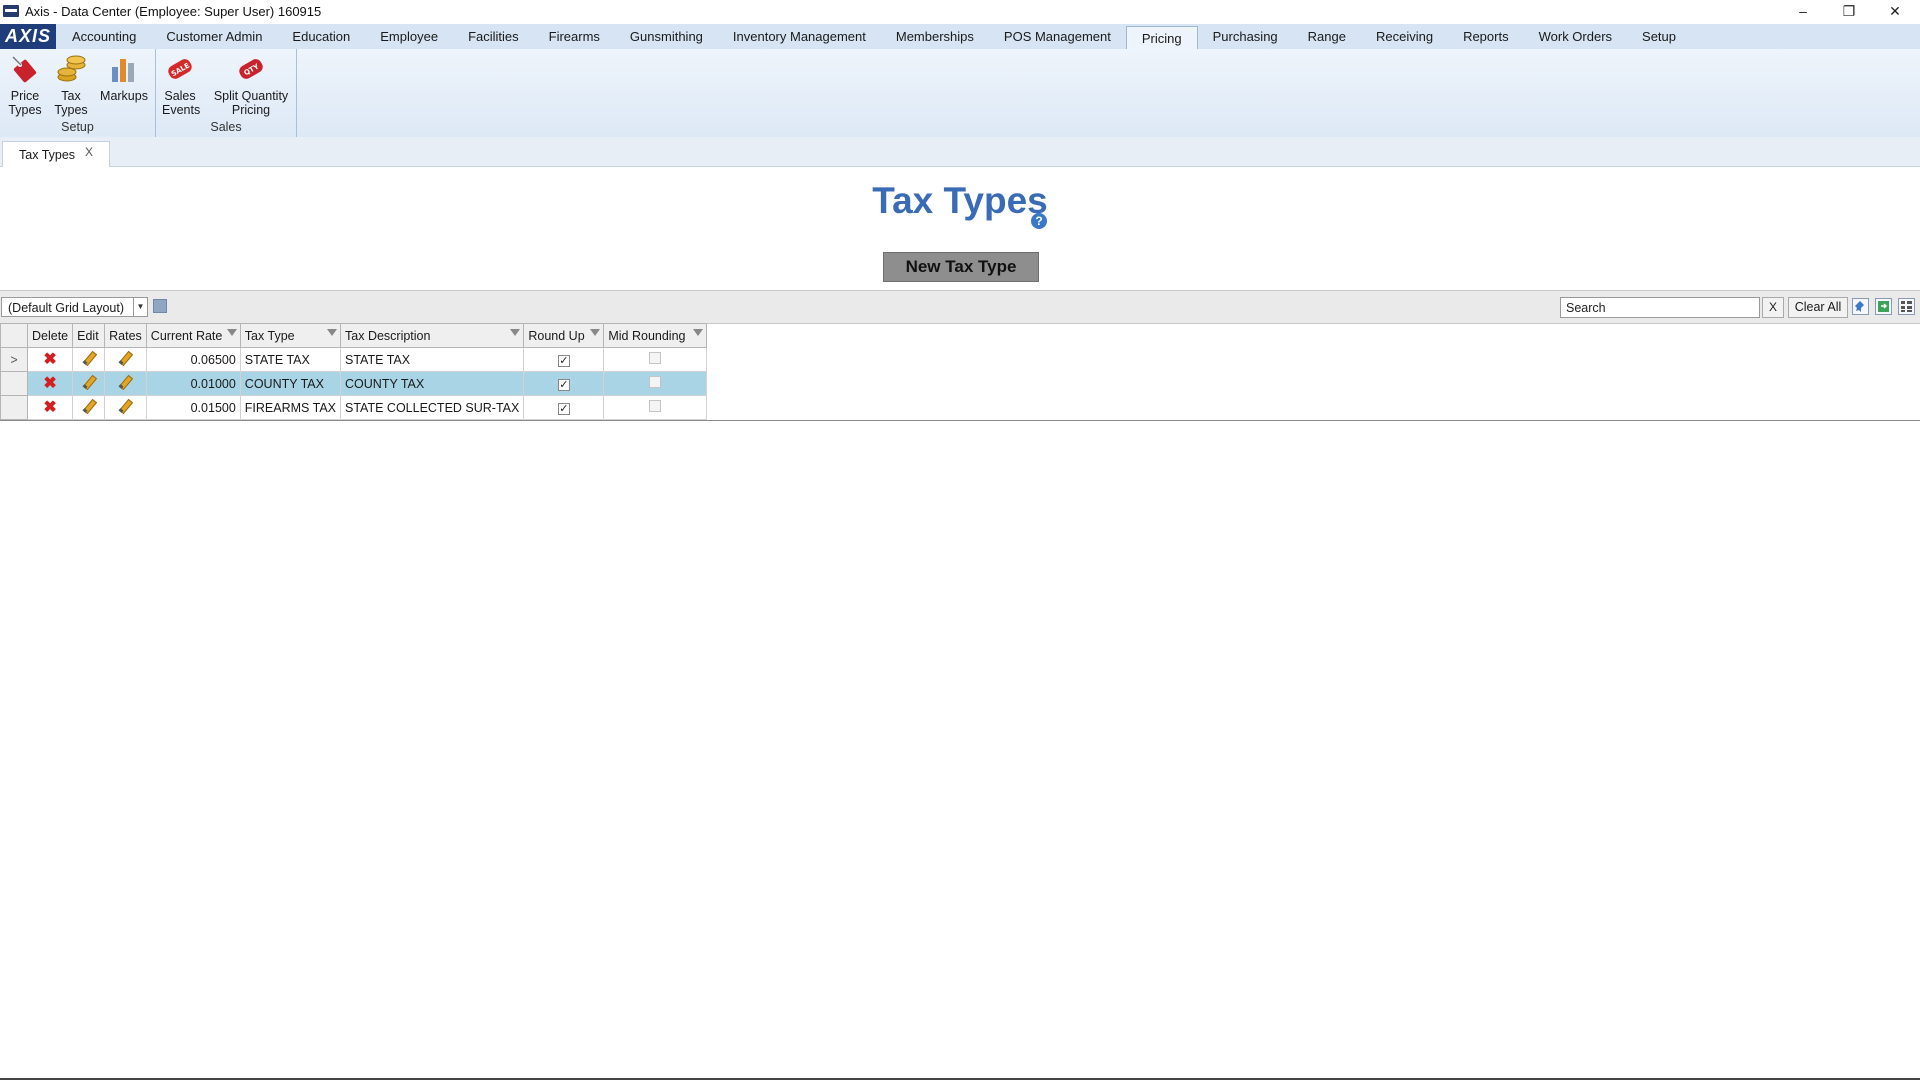 This screenshot has height=1080, width=1920. I want to click on quantity-tag-icon: QTY, so click(251, 69).